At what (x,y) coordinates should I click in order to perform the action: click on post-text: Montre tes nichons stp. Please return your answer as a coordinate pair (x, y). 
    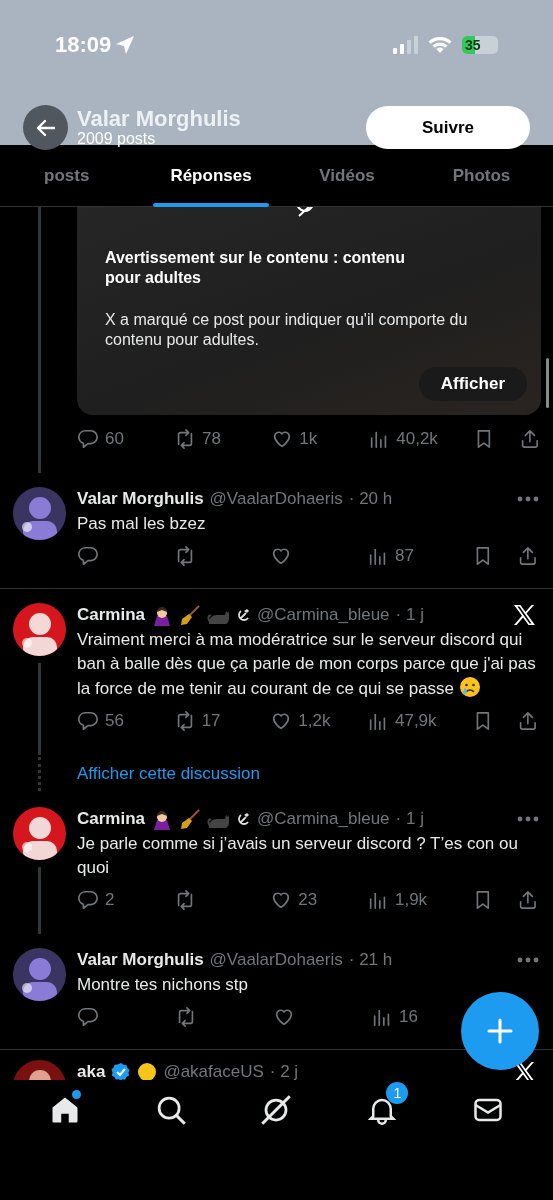
    Looking at the image, I should click on (163, 985).